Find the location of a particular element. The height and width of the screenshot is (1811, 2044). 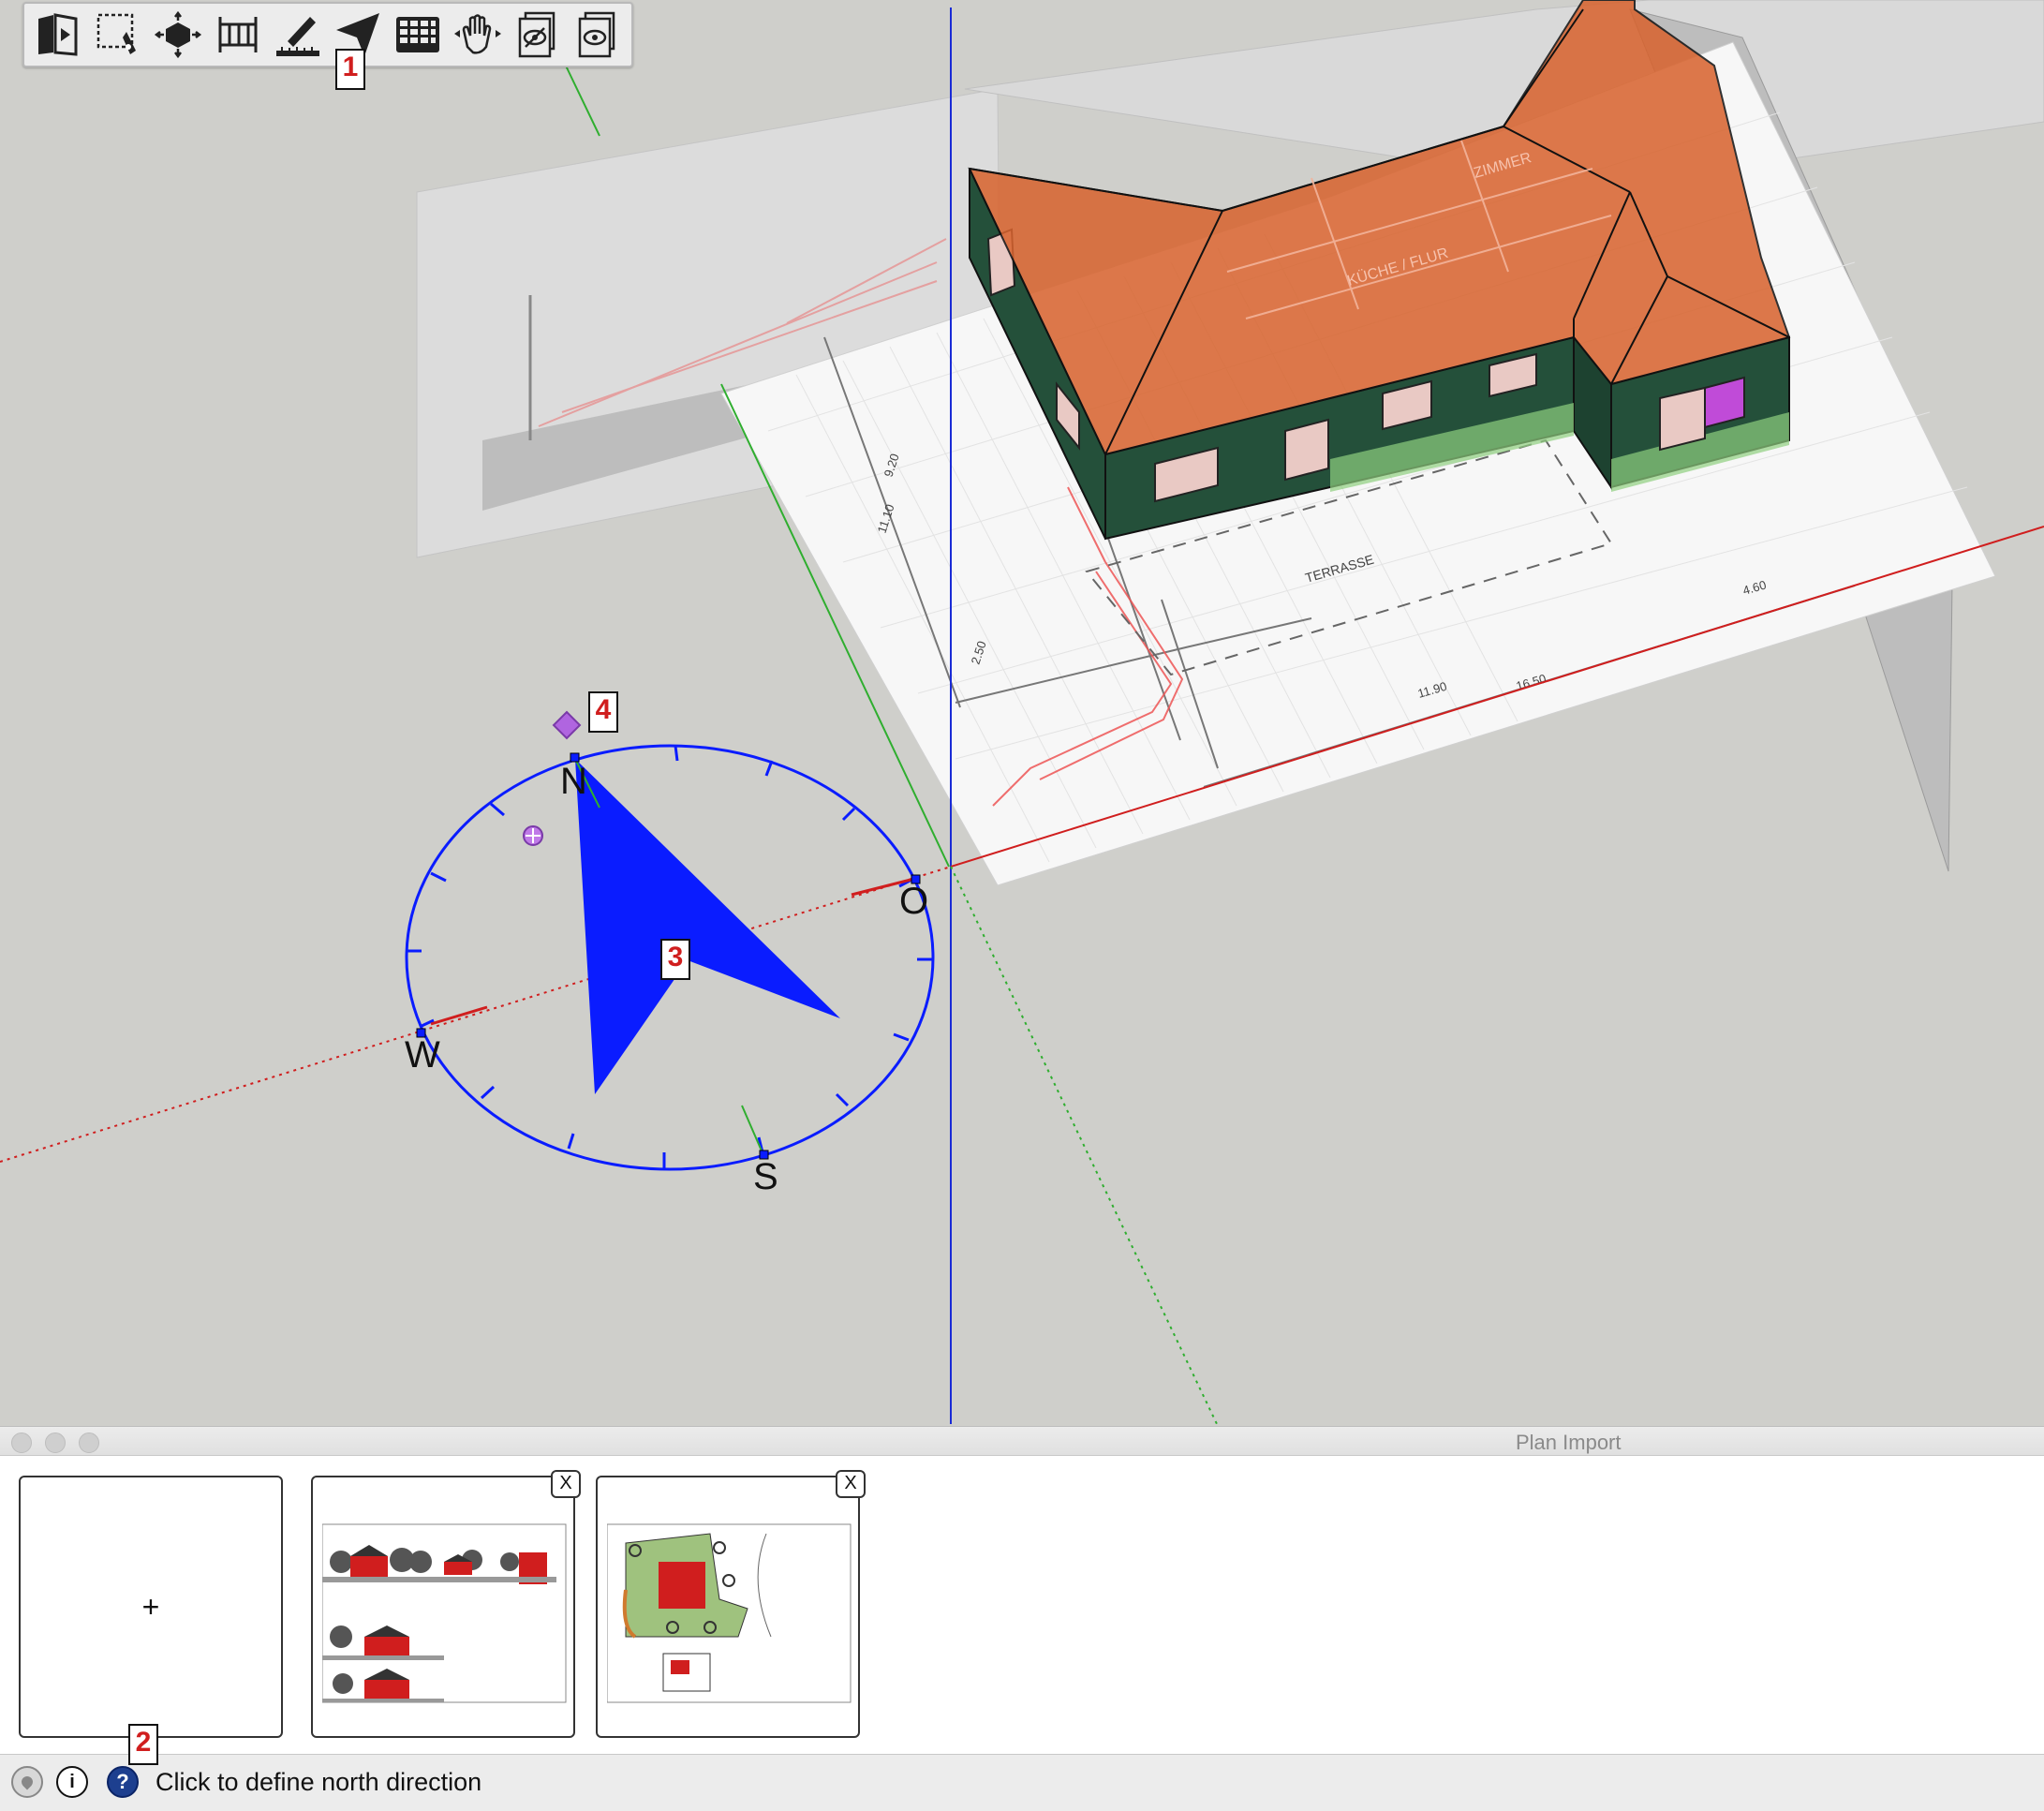

measure-scale-icon is located at coordinates (297, 36).